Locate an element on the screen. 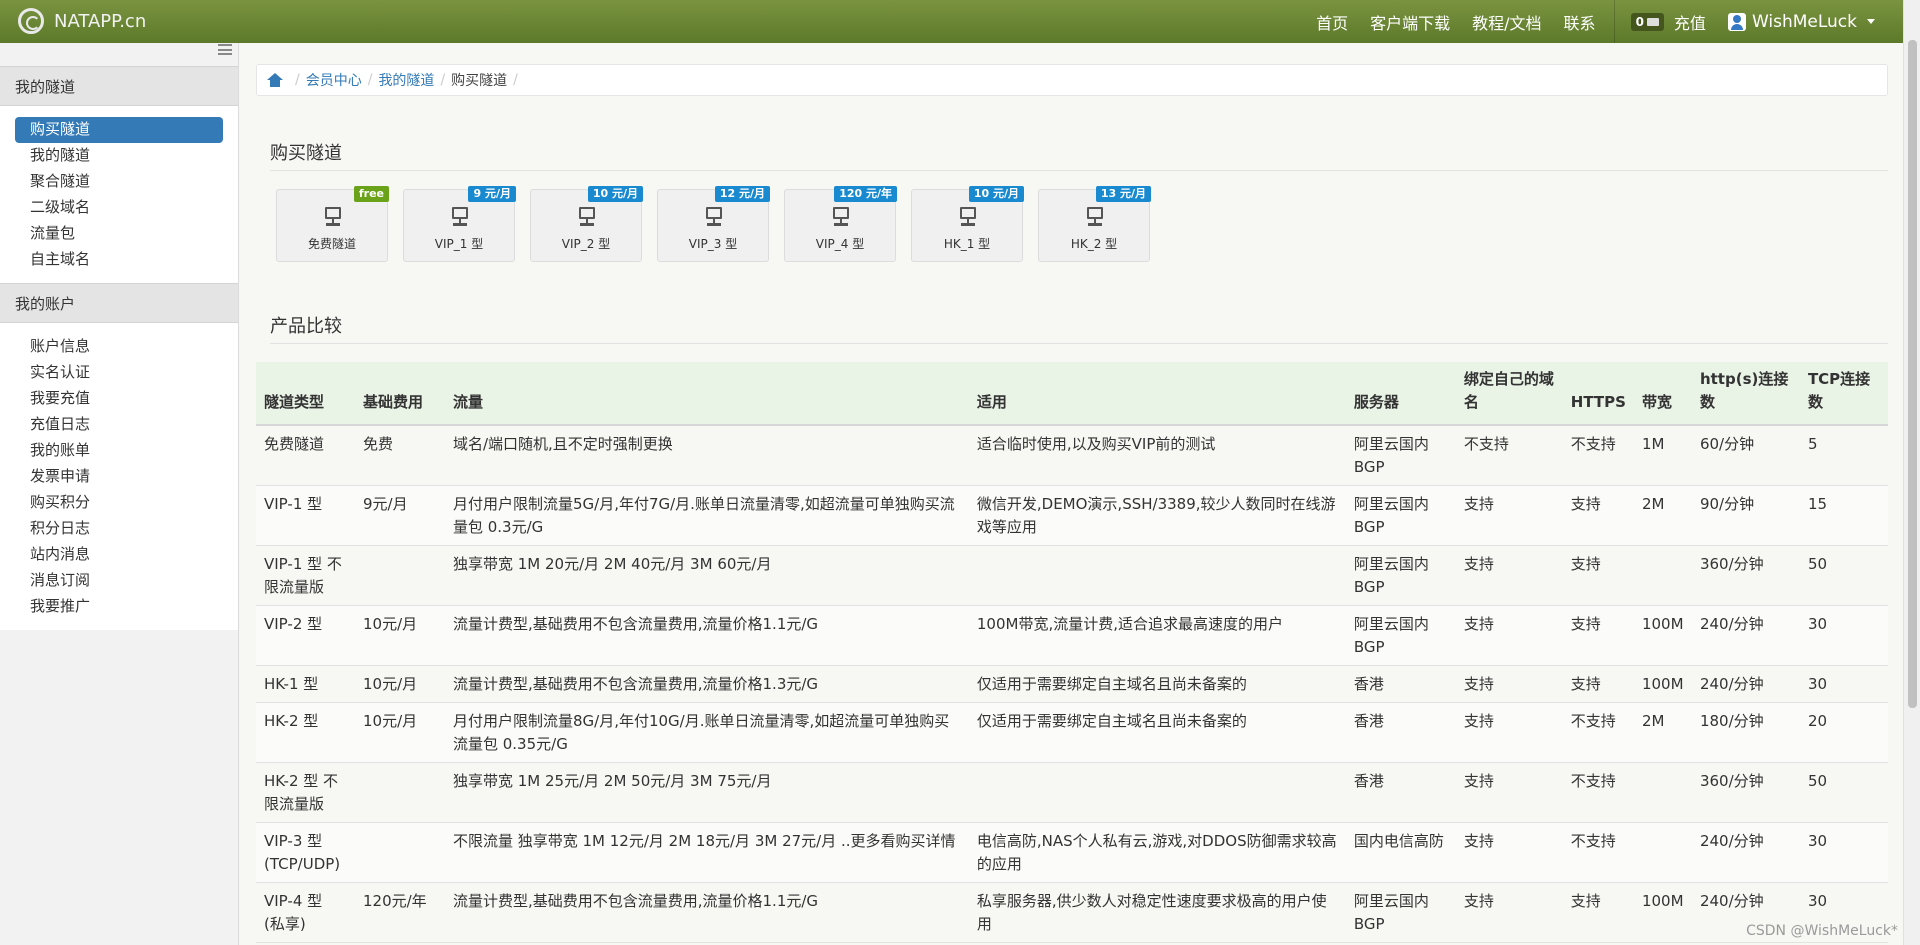 The width and height of the screenshot is (1920, 945). table-cell: 电信高防,NAS个人私有云,游戏,对DDOS防御需求较高的应用 is located at coordinates (1157, 852).